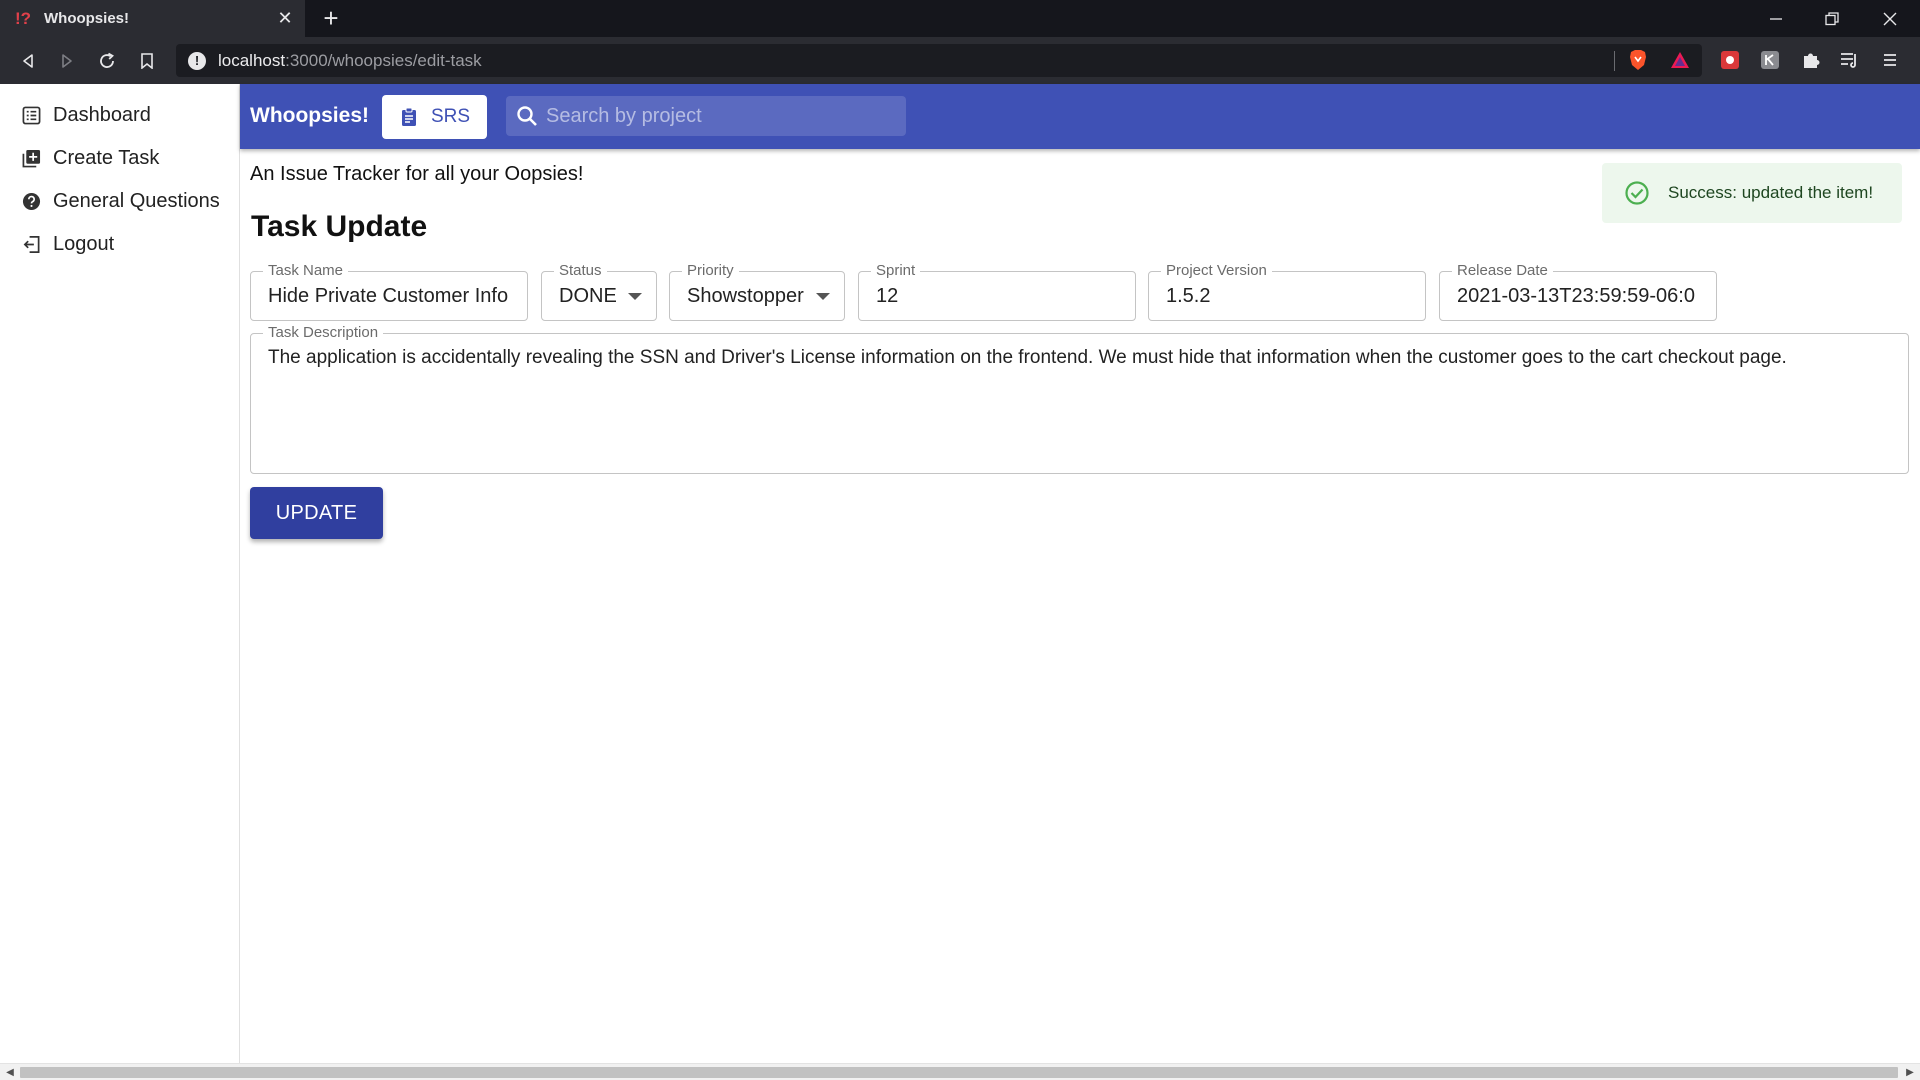 The image size is (1920, 1080). Describe the element at coordinates (1502, 271) in the screenshot. I see `release-date-label: Release Date` at that location.